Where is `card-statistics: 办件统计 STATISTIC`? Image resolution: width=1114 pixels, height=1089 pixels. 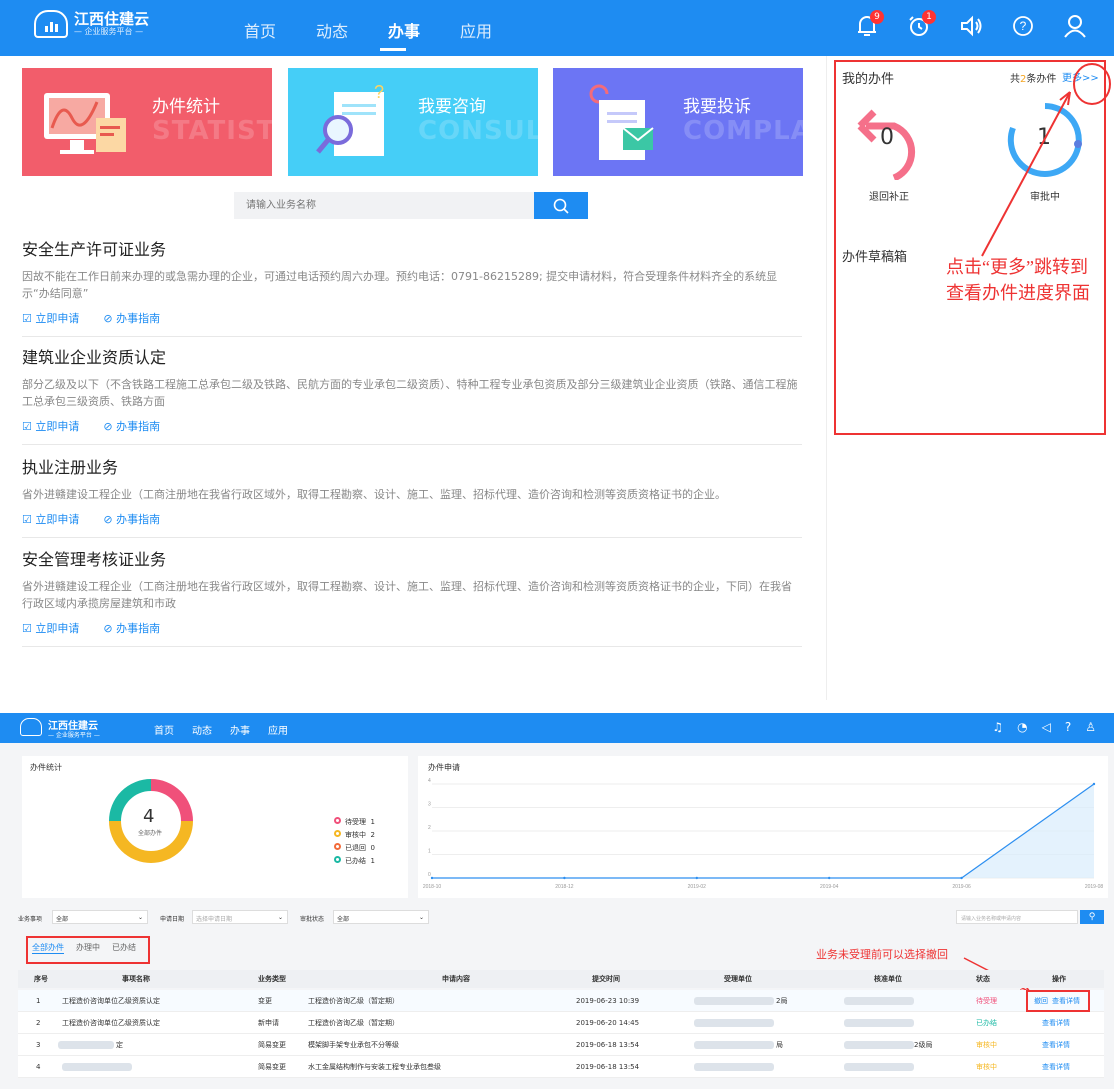 card-statistics: 办件统计 STATISTIC is located at coordinates (147, 122).